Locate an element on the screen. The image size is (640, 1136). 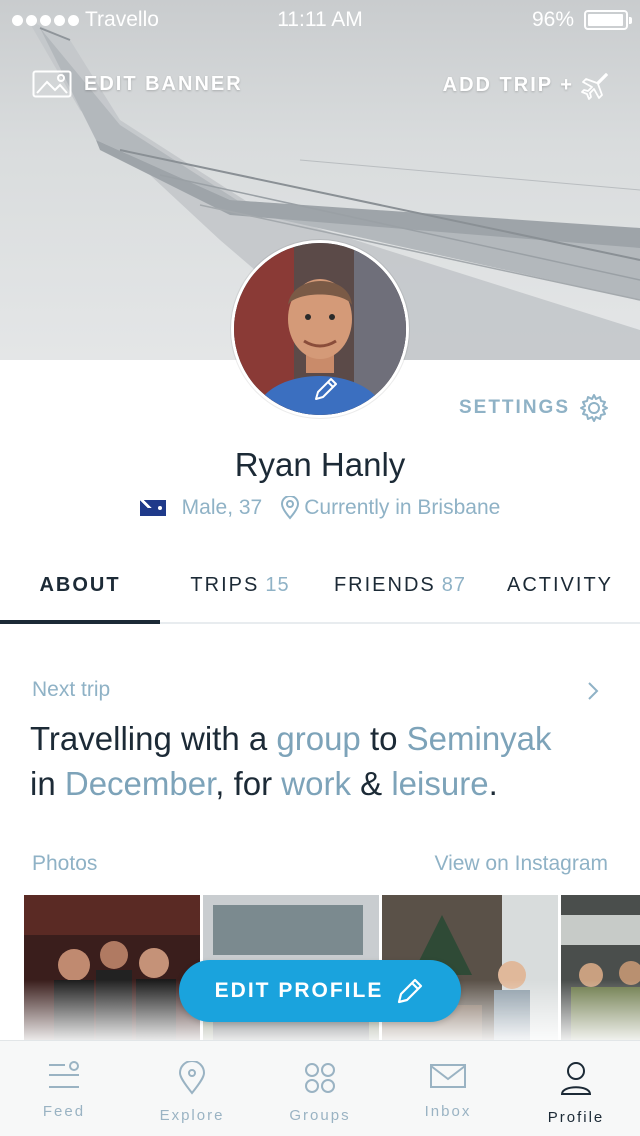
edit-banner-button: EDIT BANNER is located at coordinates (137, 84).